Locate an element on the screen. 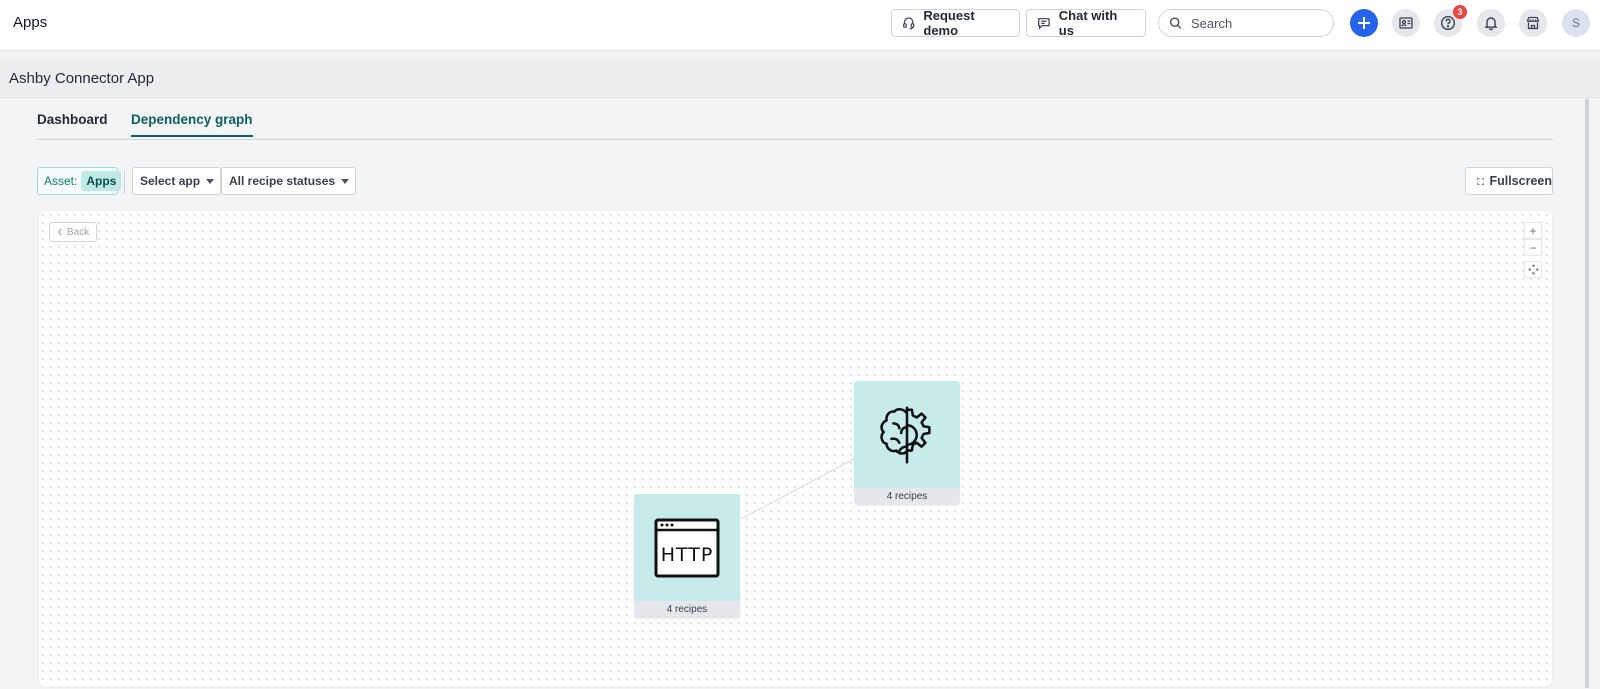 This screenshot has height=689, width=1600. store-icon is located at coordinates (1533, 23).